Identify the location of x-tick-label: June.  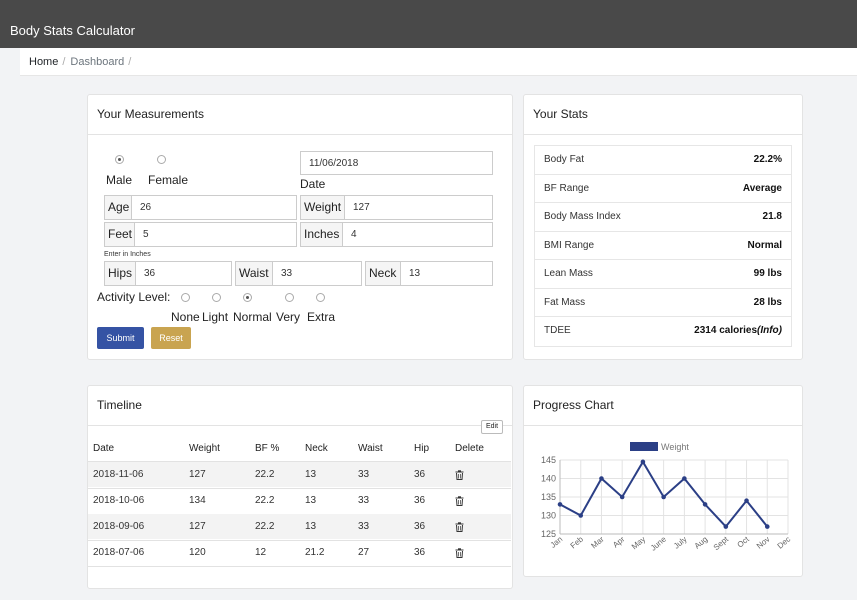
(658, 543).